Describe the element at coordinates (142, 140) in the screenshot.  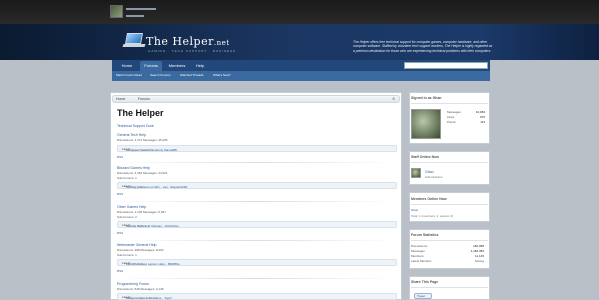
I see `forum-stats: Discussions: 4,371 Messages: 25,466` at that location.